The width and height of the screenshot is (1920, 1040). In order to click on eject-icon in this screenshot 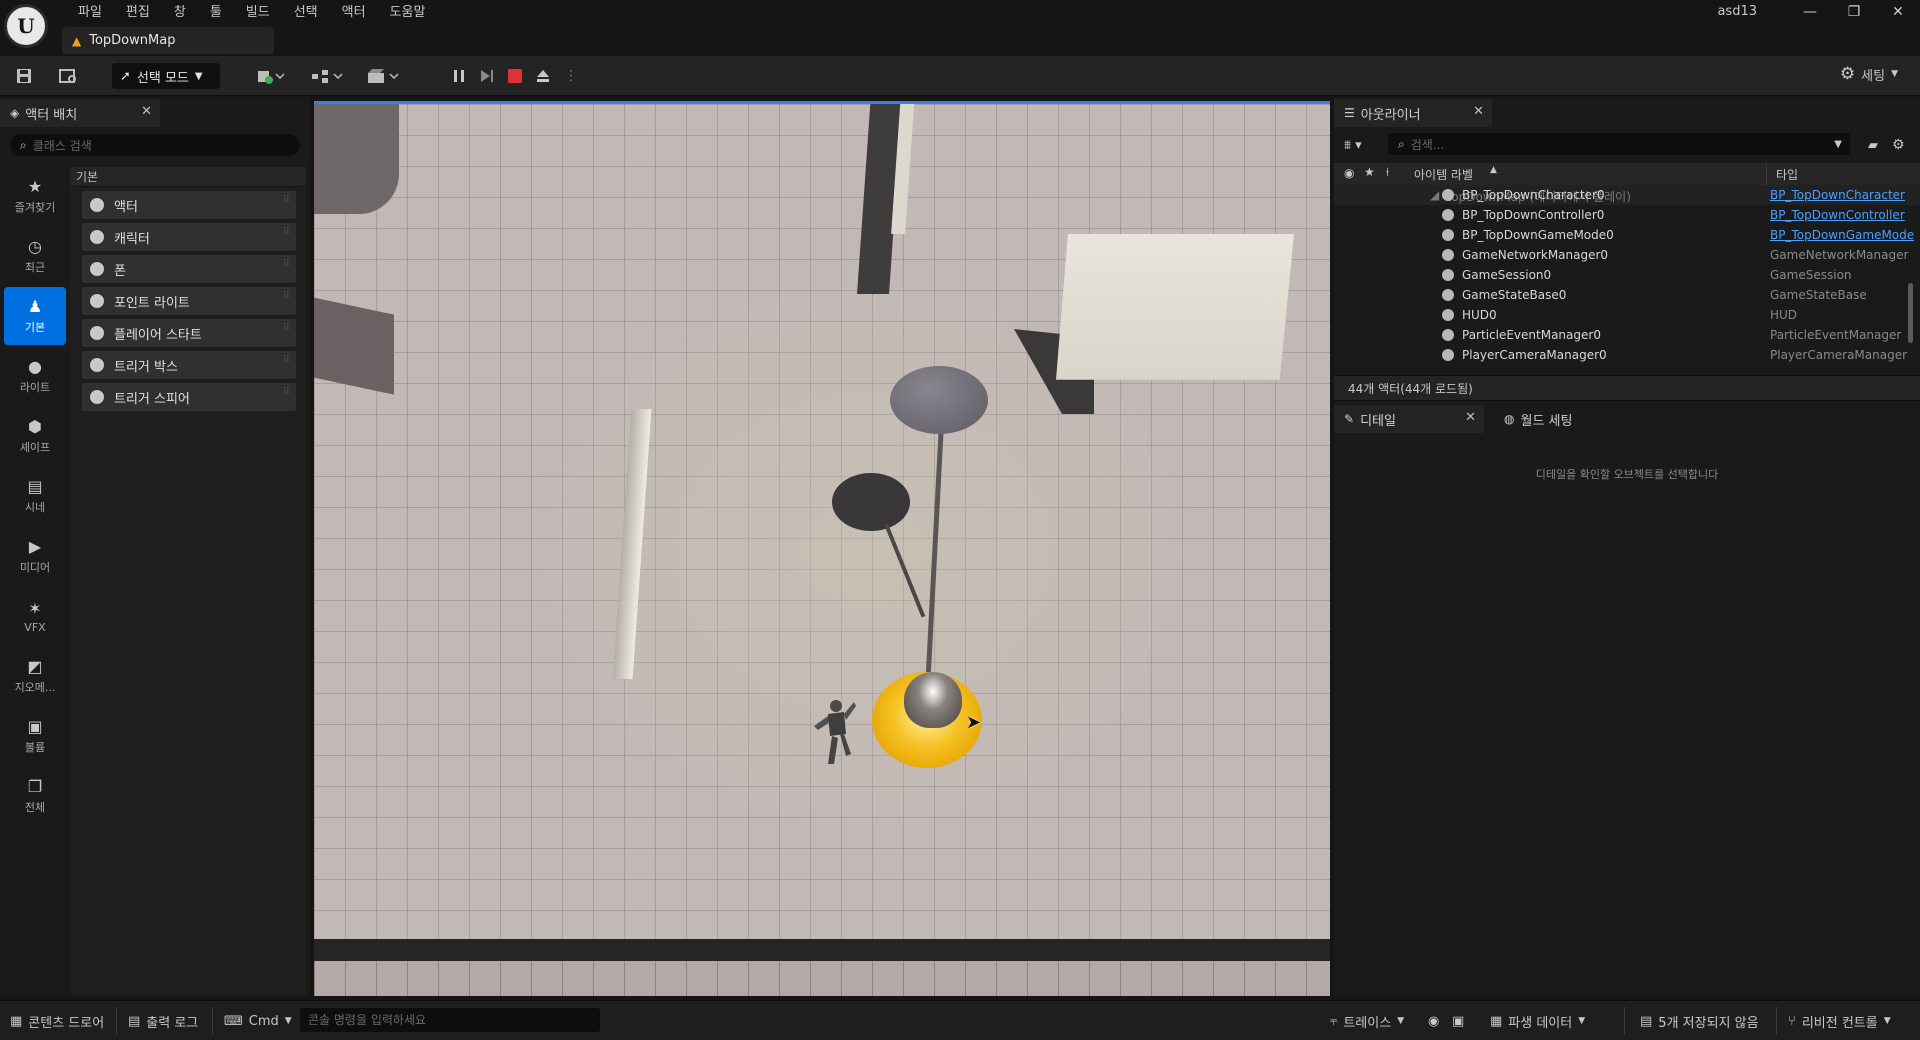, I will do `click(543, 76)`.